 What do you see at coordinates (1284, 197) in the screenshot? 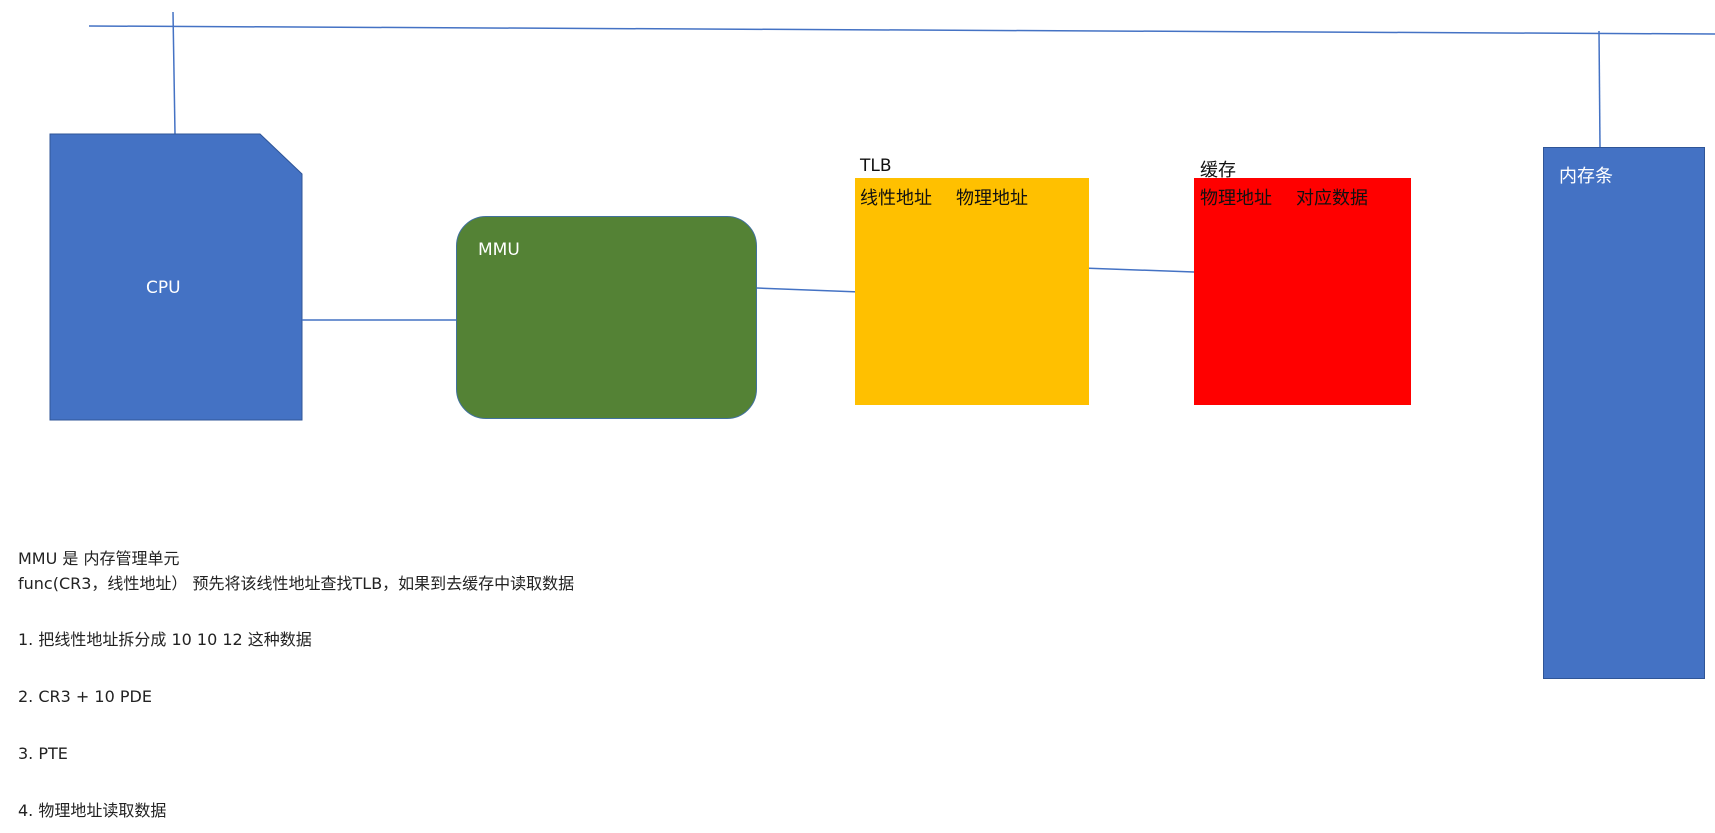
I see `cache-columns: 物理地址 对应数据` at bounding box center [1284, 197].